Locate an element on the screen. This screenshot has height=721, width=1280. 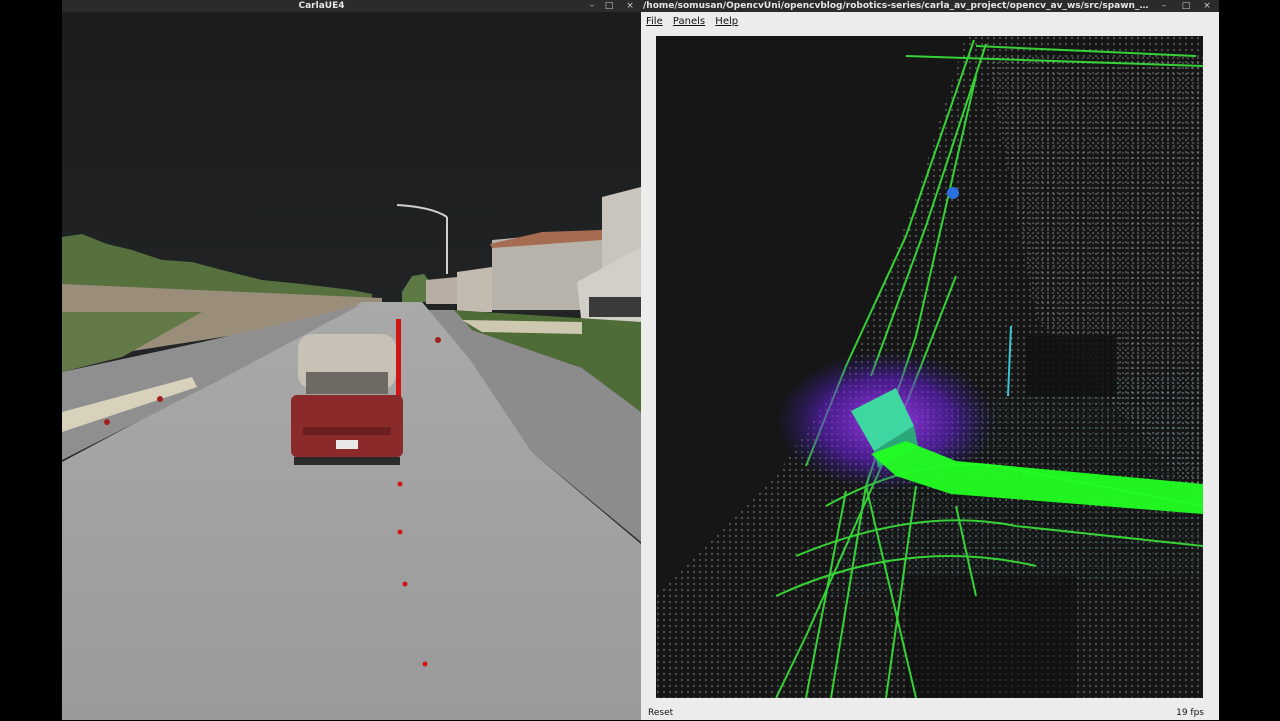
carla-maximize-button: □ is located at coordinates (609, 6).